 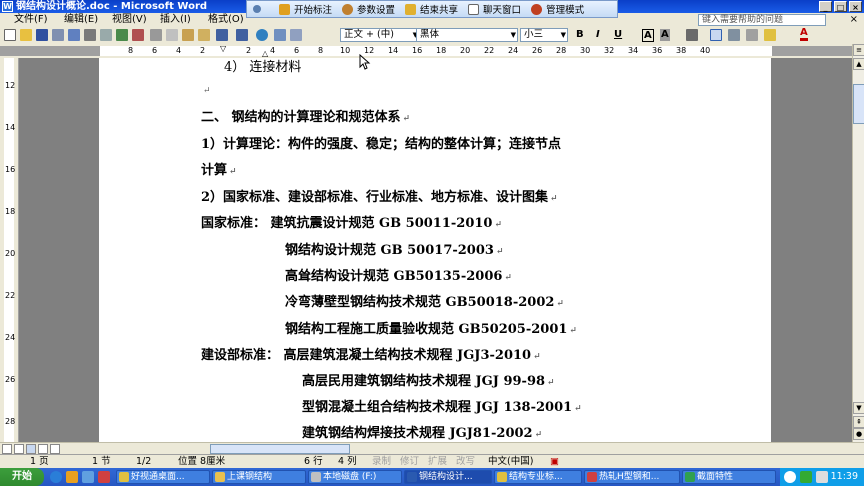 I want to click on remote-share-toolbar: 开始标注 参数设置 结束共享 聊天窗口 管理模式, so click(x=432, y=9).